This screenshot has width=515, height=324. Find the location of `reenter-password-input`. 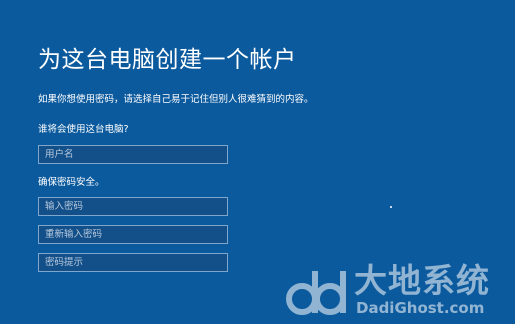

reenter-password-input is located at coordinates (133, 234).